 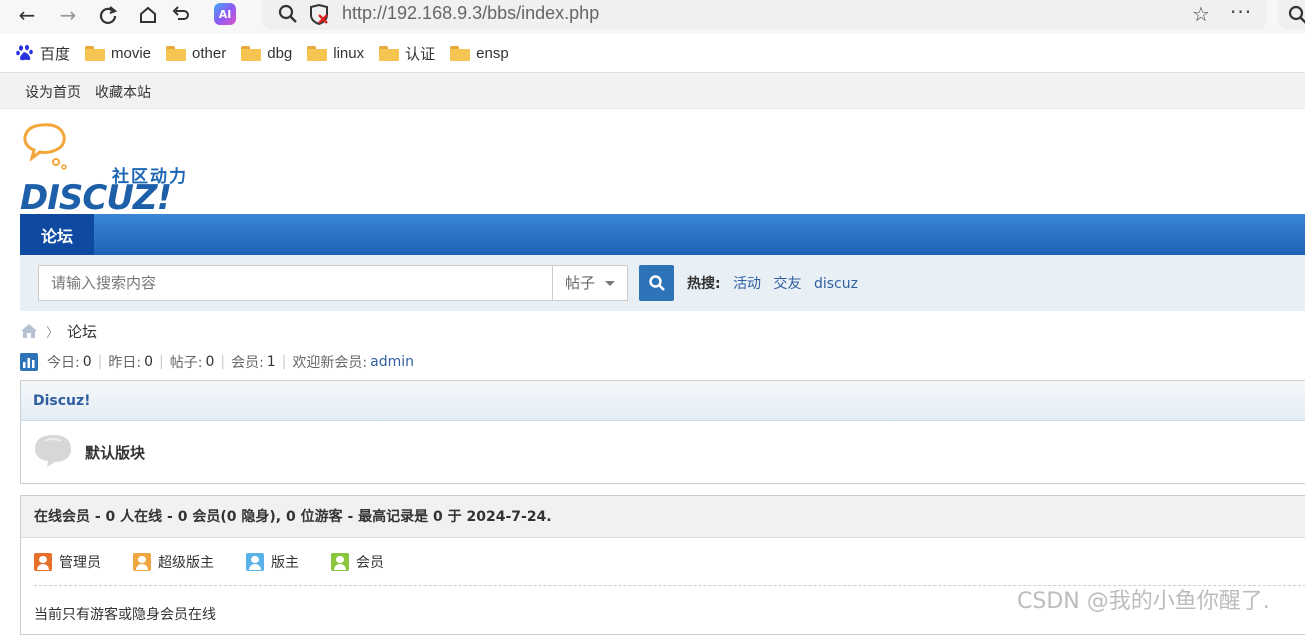 What do you see at coordinates (186, 362) in the screenshot?
I see `posts-label: 帖子:` at bounding box center [186, 362].